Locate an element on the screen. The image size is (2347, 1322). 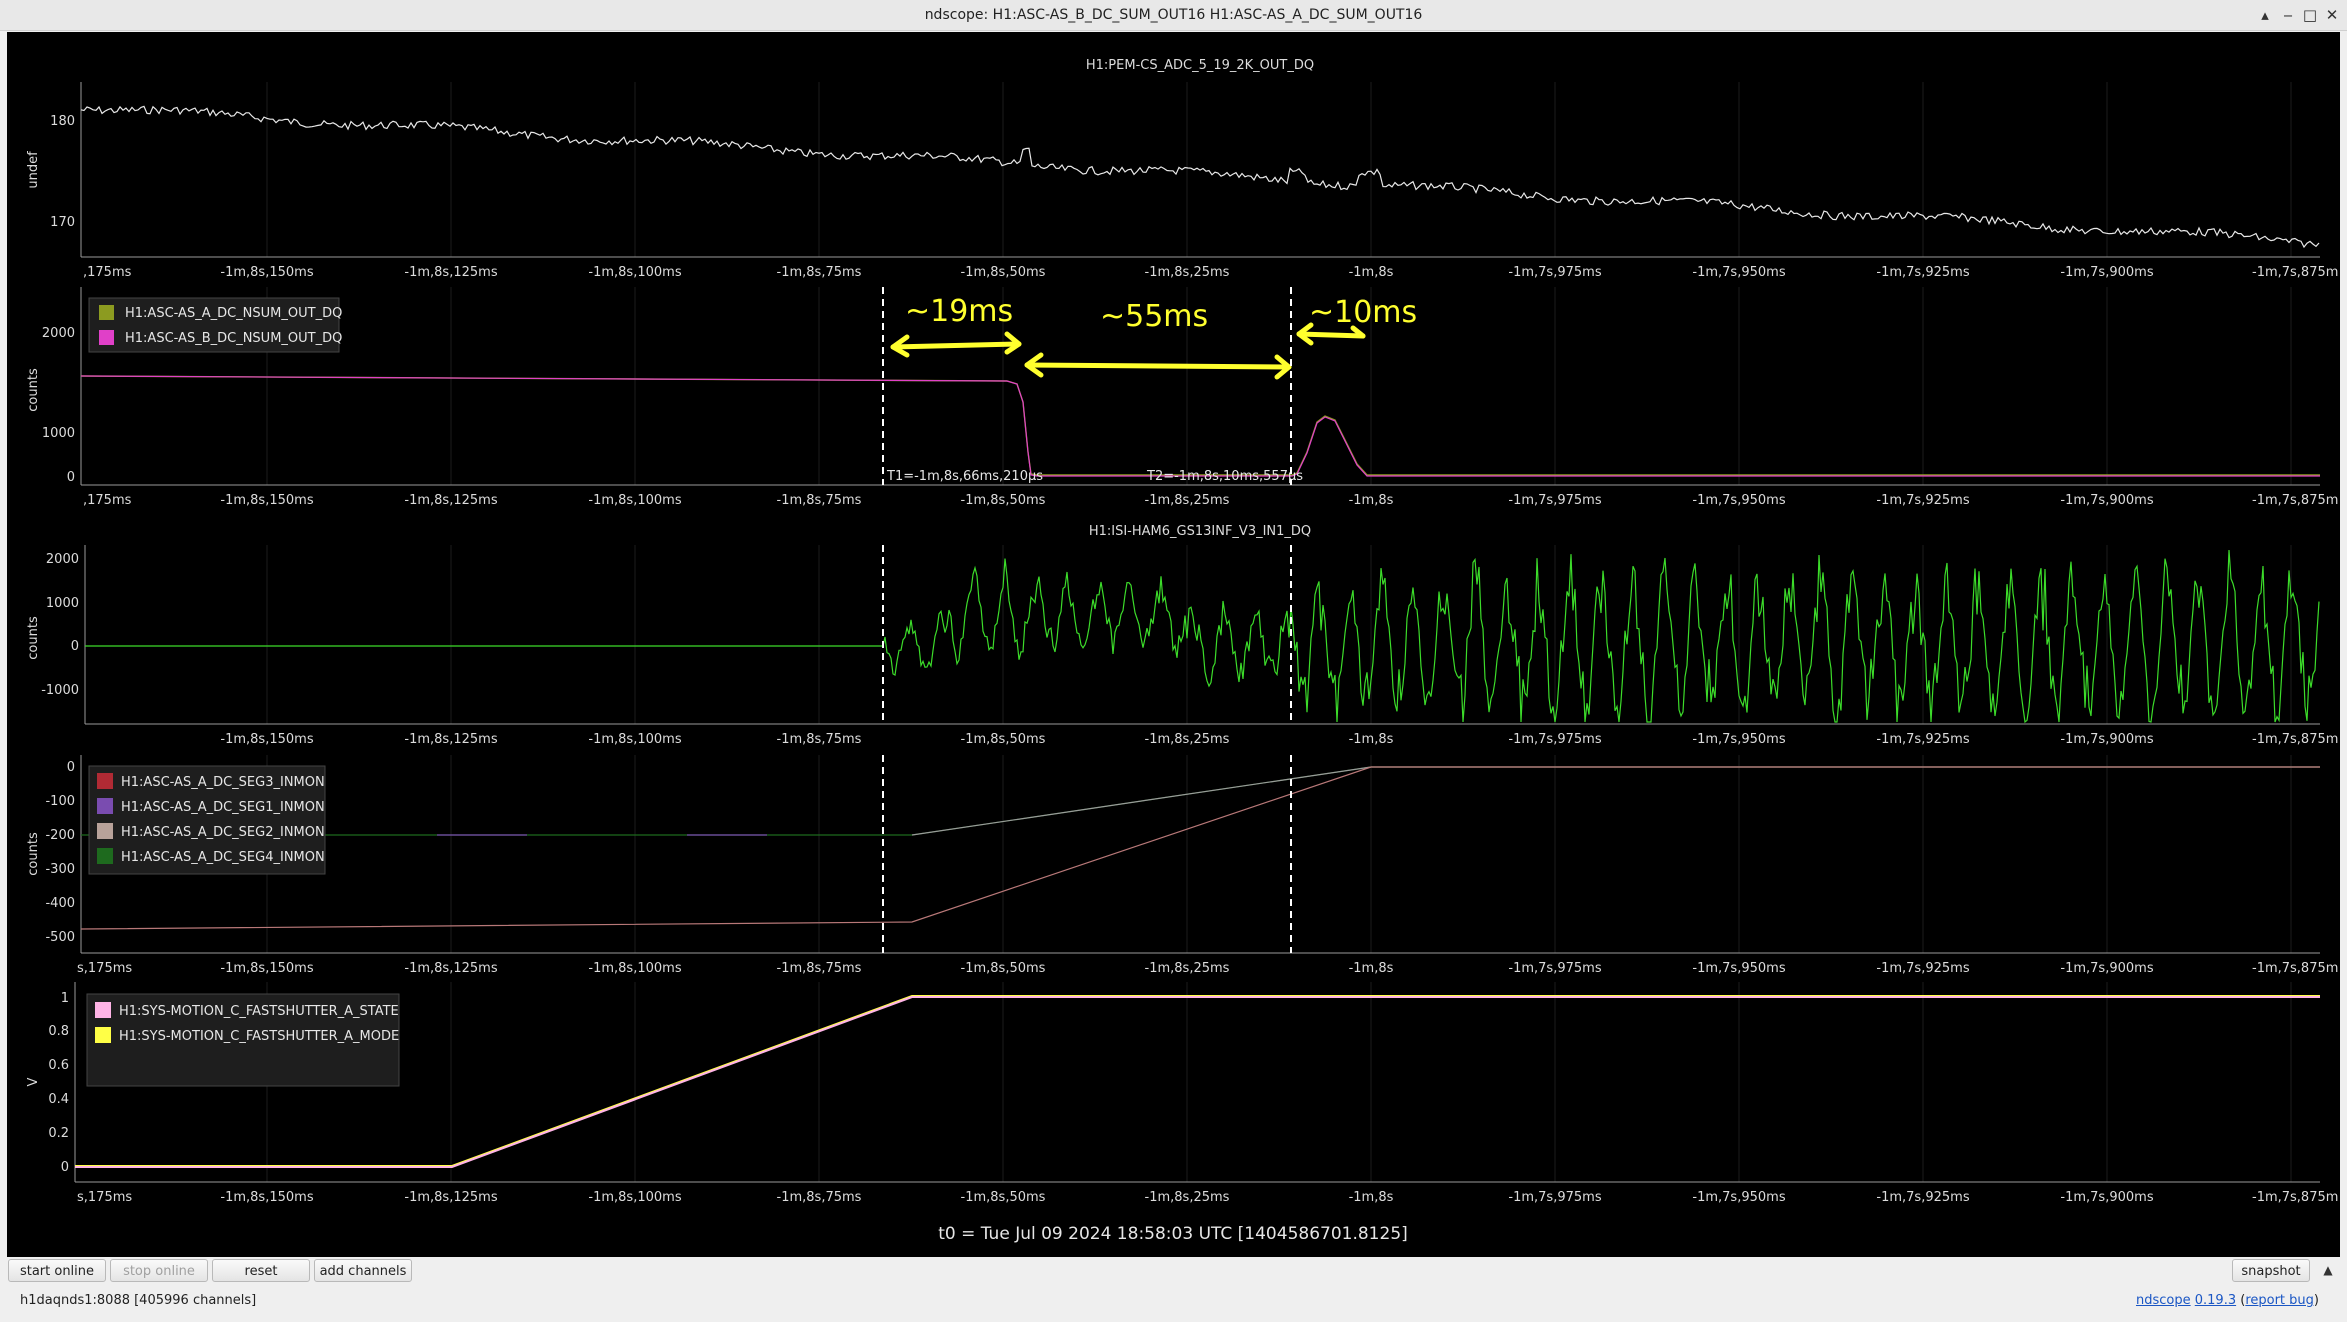
xtick: ,175ms is located at coordinates (107, 500).